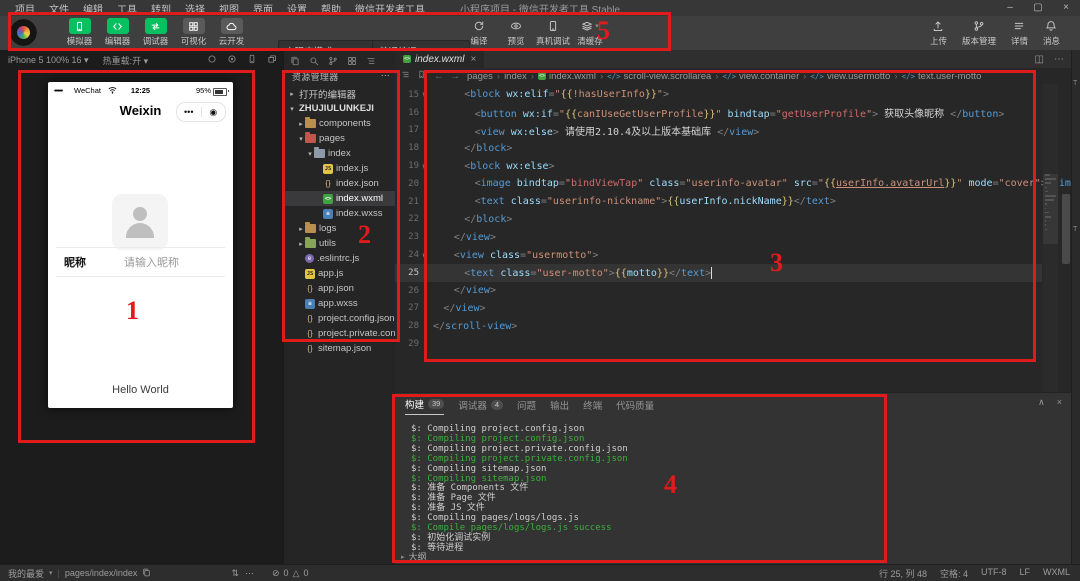  What do you see at coordinates (340, 198) in the screenshot?
I see `tree-item-index.wxml: <> index.wxml` at bounding box center [340, 198].